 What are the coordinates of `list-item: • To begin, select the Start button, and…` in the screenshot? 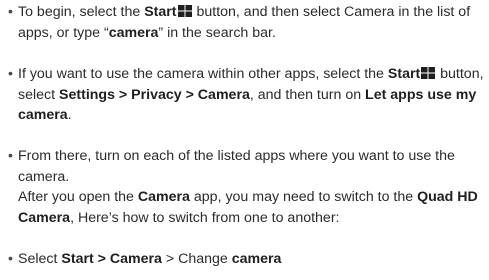 It's located at (247, 22).